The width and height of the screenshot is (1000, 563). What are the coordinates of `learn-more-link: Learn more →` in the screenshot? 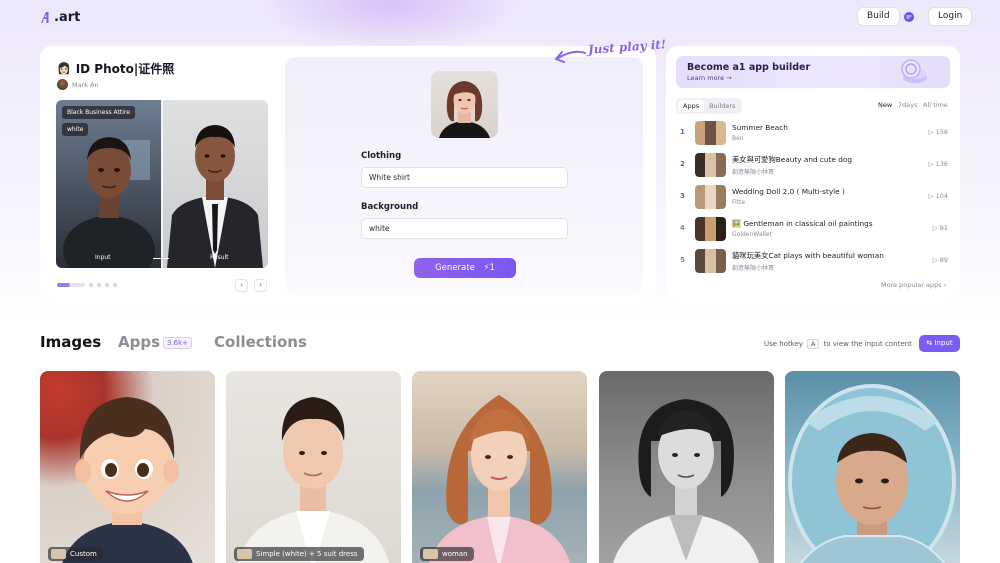 It's located at (709, 78).